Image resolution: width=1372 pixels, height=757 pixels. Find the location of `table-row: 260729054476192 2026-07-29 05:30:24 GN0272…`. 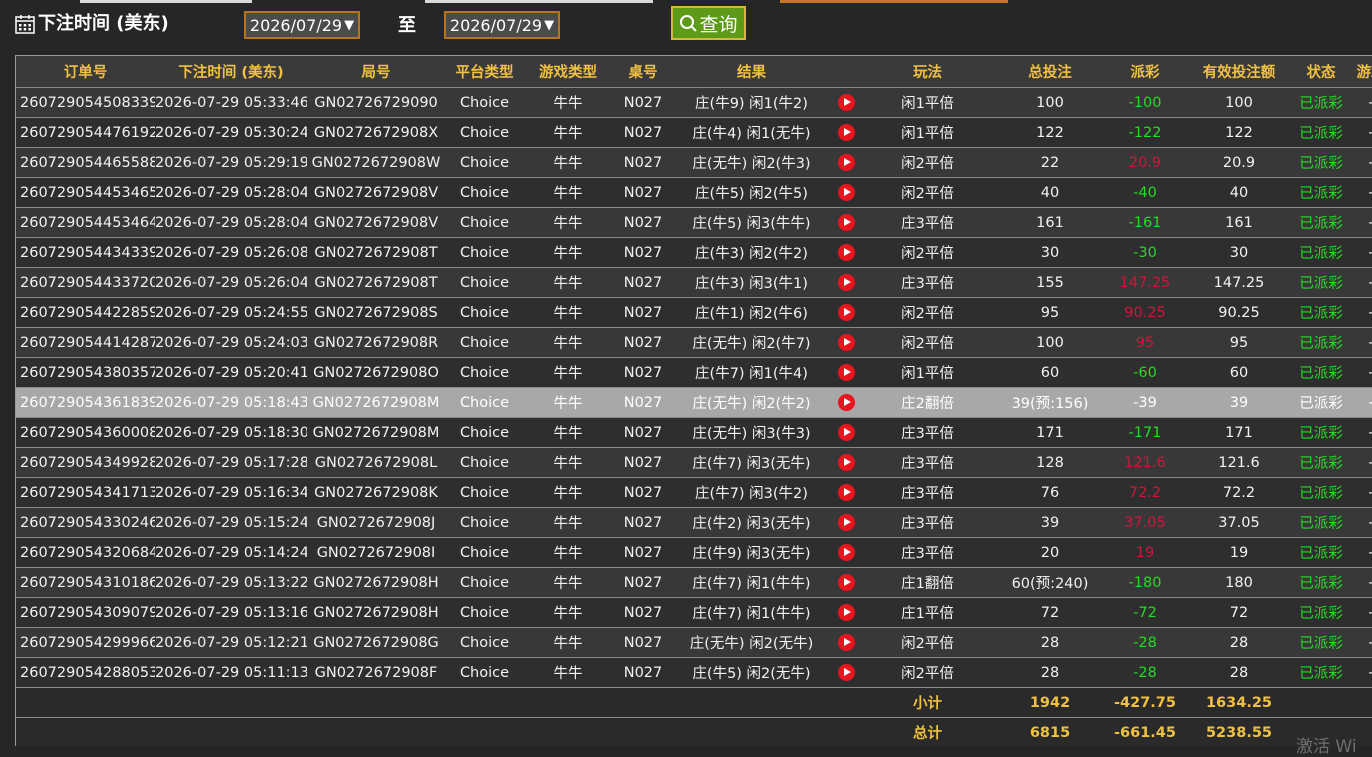

table-row: 260729054476192 2026-07-29 05:30:24 GN0272… is located at coordinates (694, 132).